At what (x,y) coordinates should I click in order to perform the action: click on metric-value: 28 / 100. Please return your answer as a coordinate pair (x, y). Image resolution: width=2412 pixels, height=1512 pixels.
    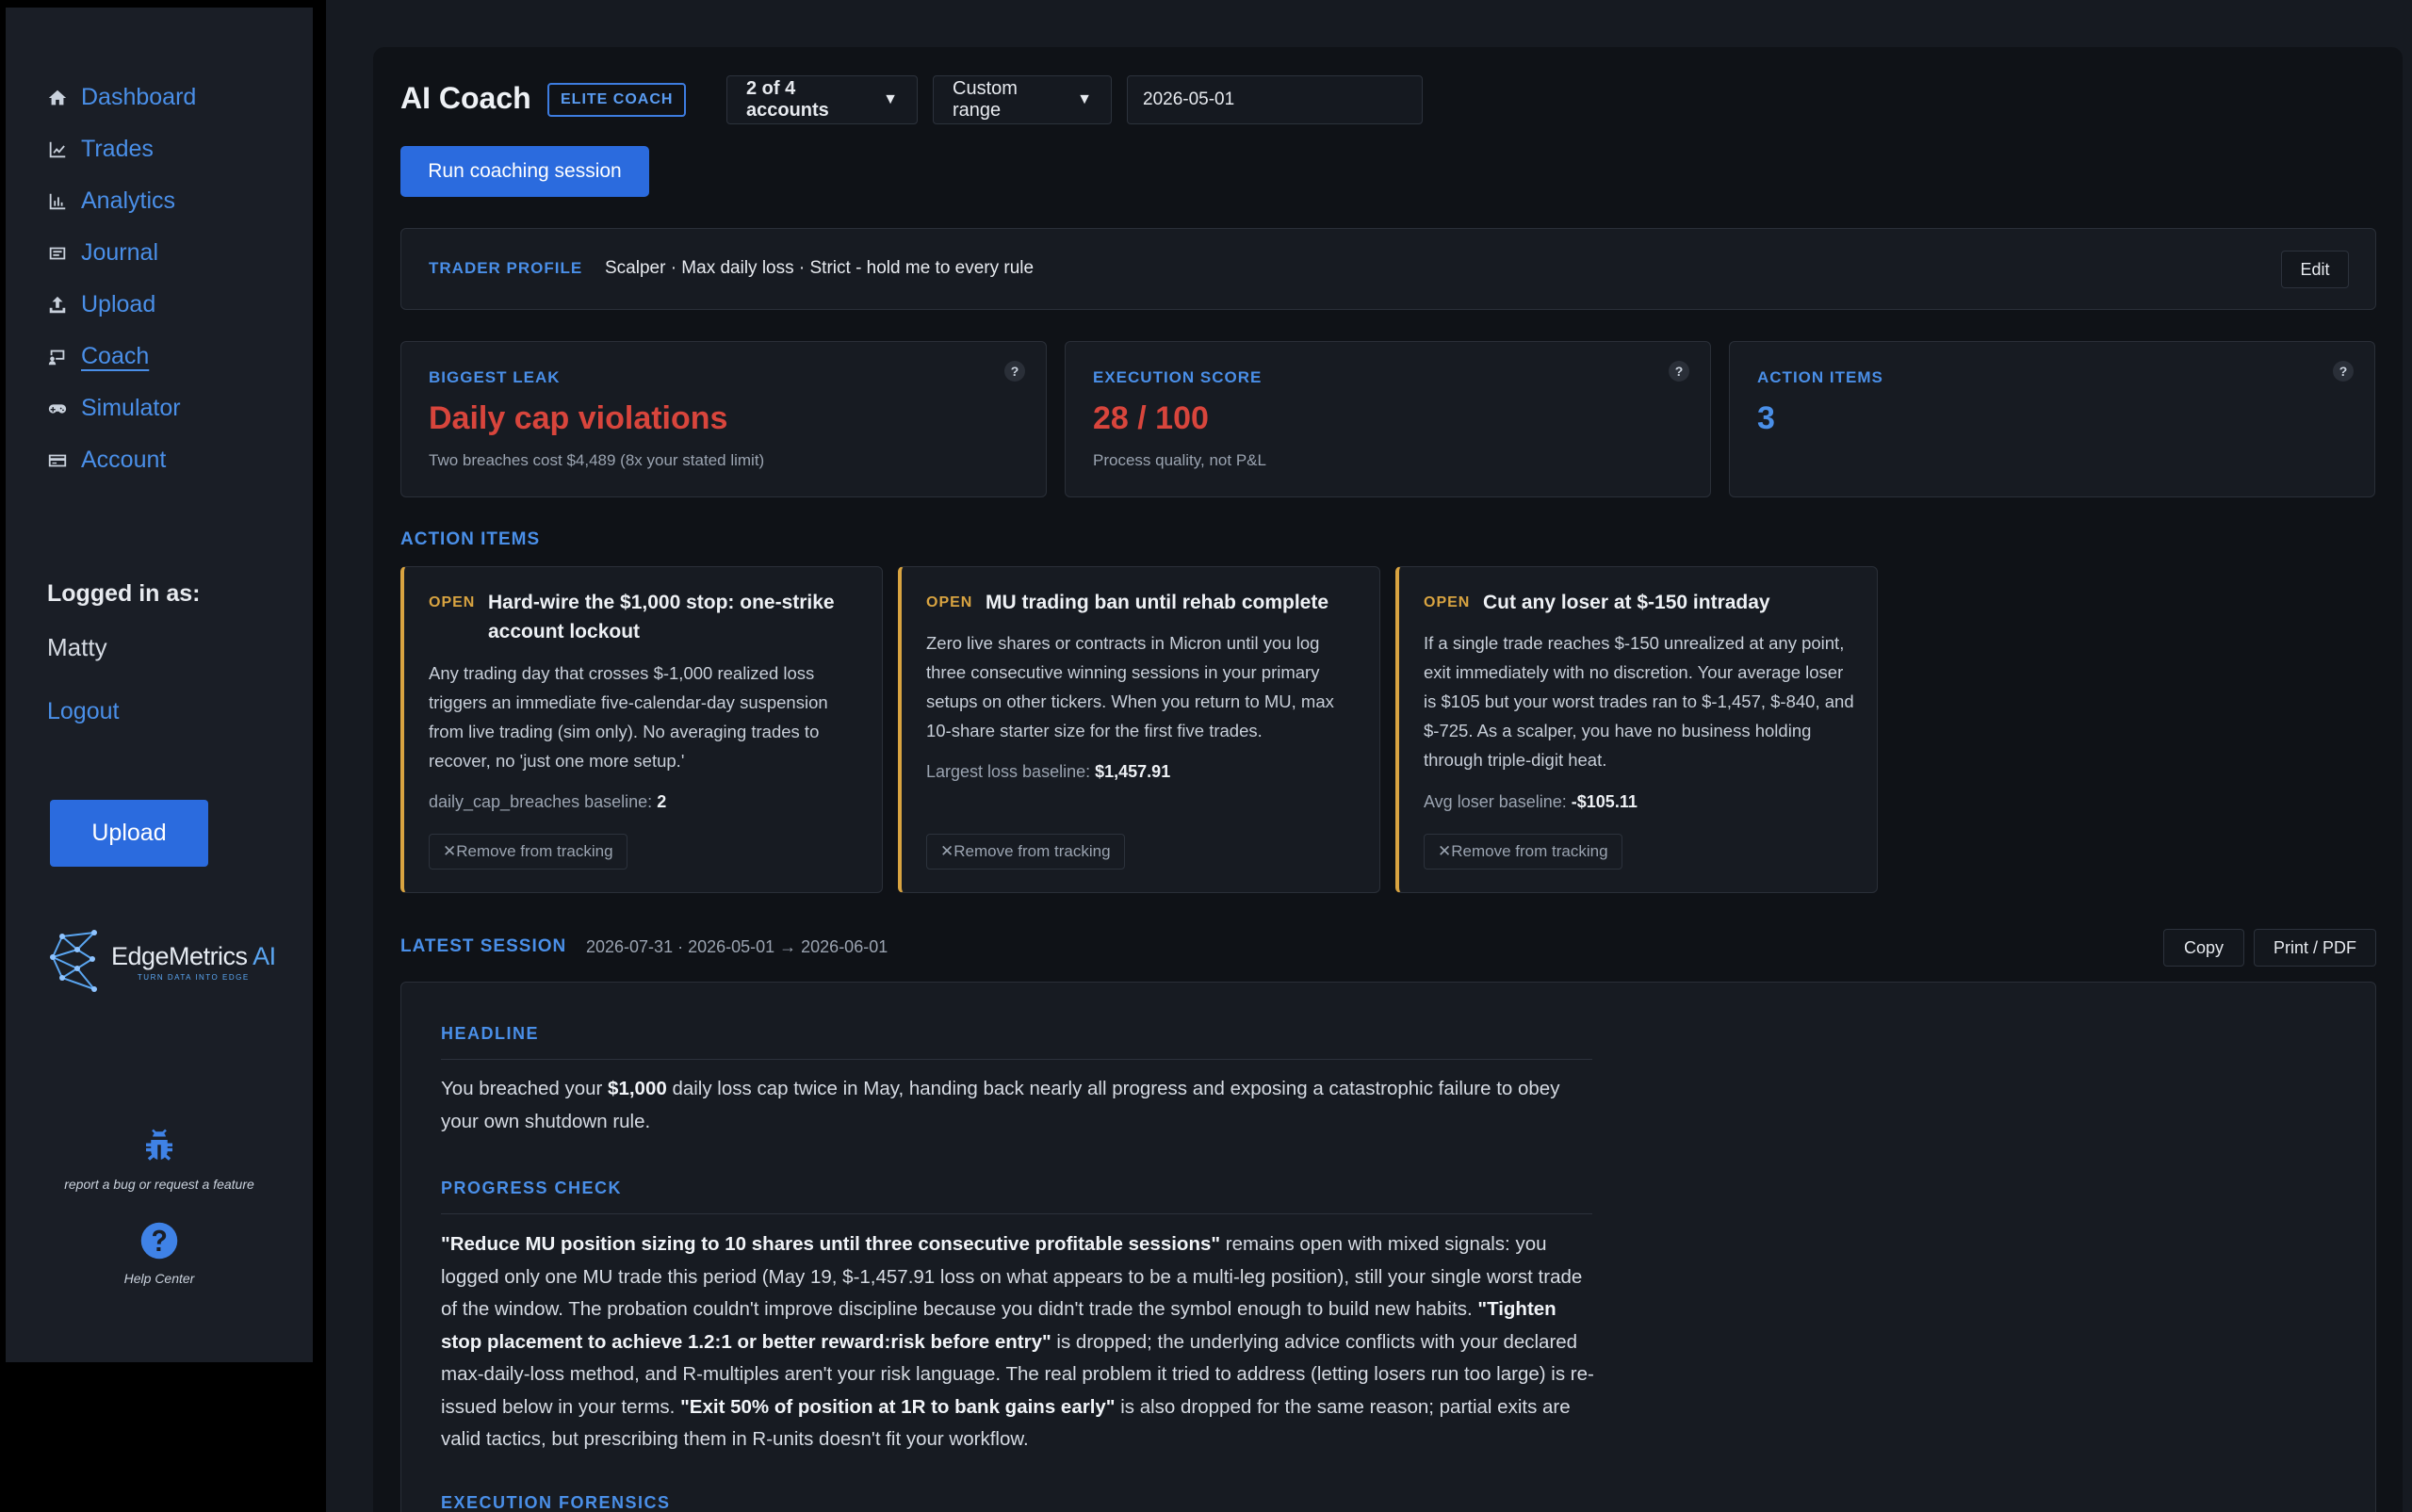
    Looking at the image, I should click on (1151, 418).